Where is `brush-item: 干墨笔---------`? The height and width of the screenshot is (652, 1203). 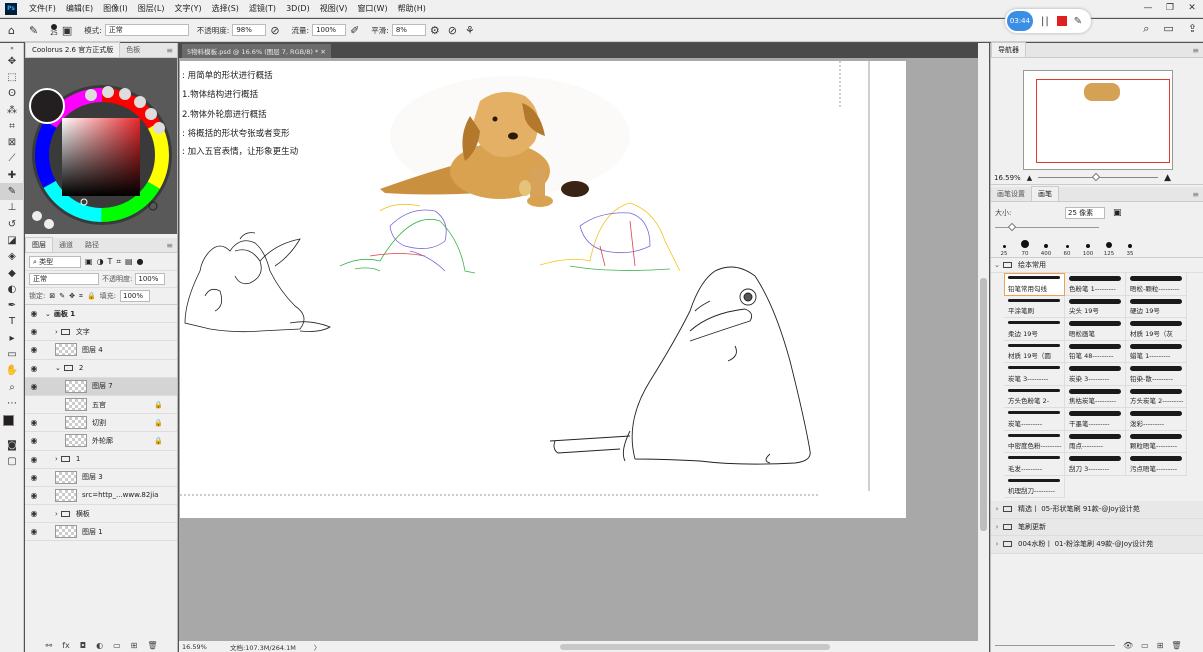
brush-item: 干墨笔--------- is located at coordinates (1095, 419).